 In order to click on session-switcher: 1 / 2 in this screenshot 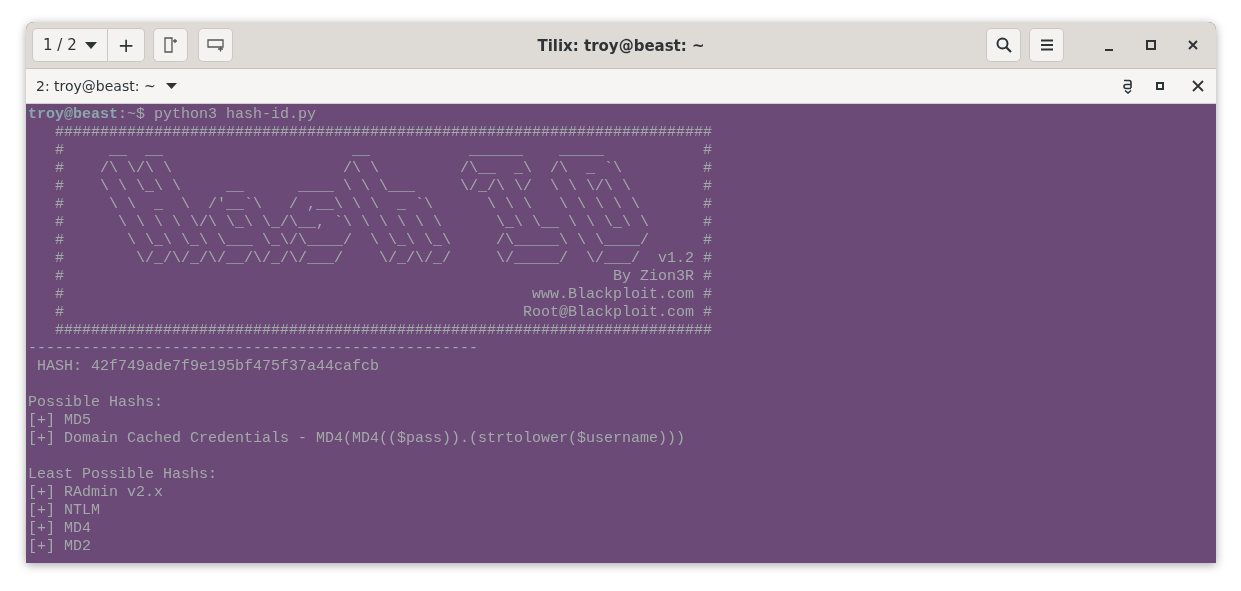, I will do `click(70, 45)`.